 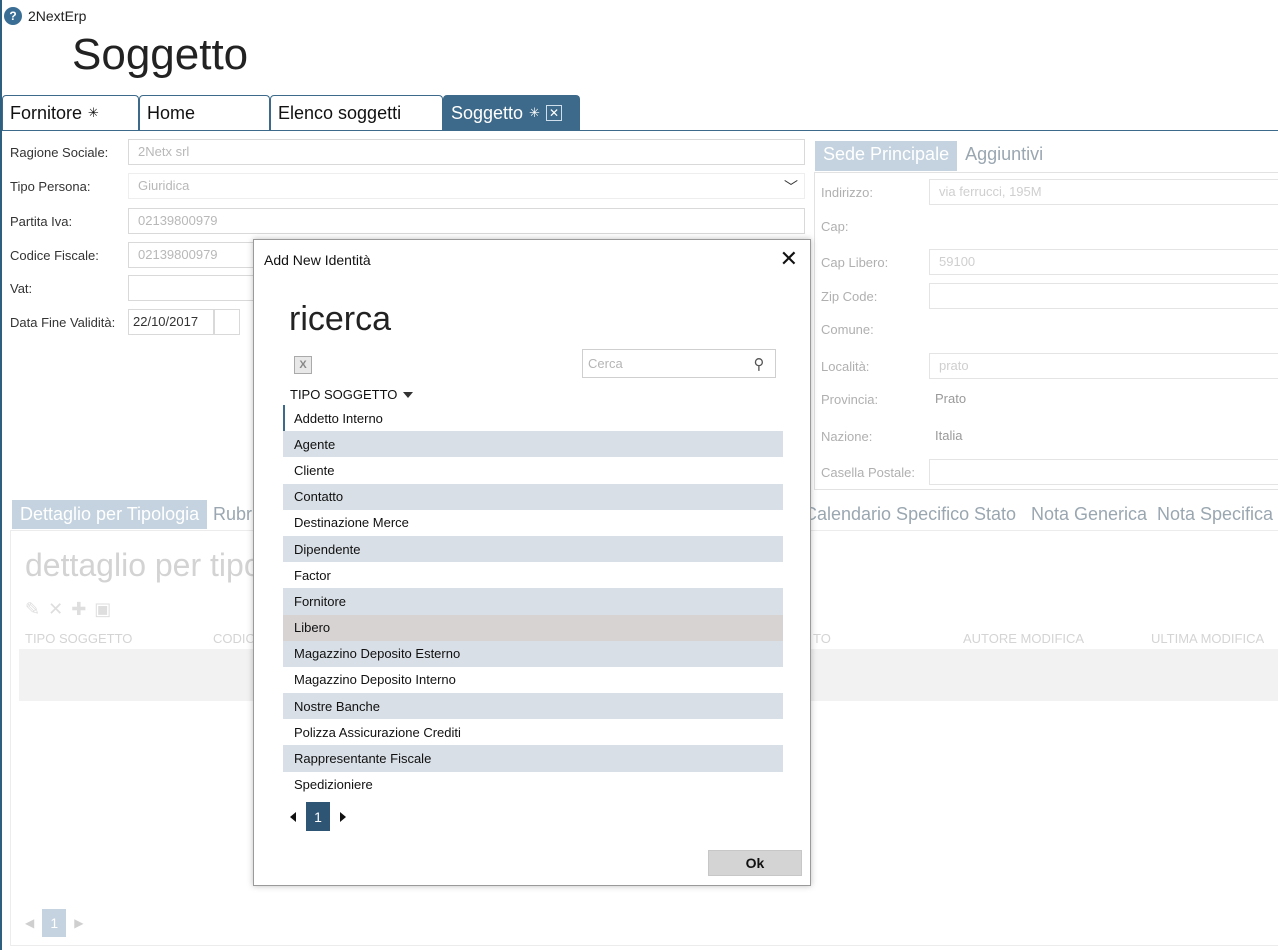 What do you see at coordinates (193, 288) in the screenshot?
I see `vat-input` at bounding box center [193, 288].